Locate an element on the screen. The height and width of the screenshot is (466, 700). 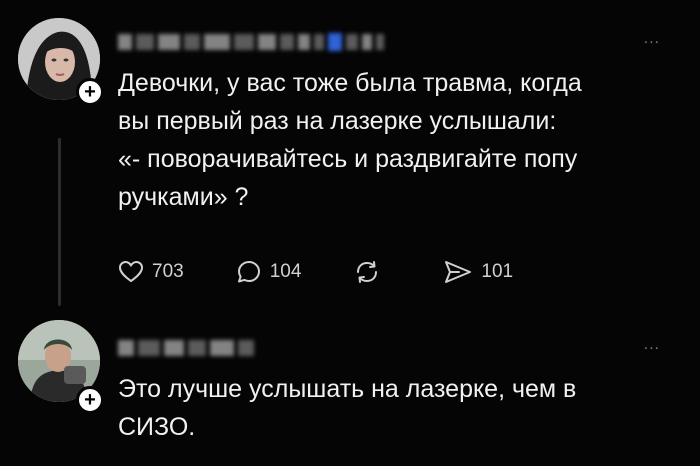
heart-icon is located at coordinates (131, 271).